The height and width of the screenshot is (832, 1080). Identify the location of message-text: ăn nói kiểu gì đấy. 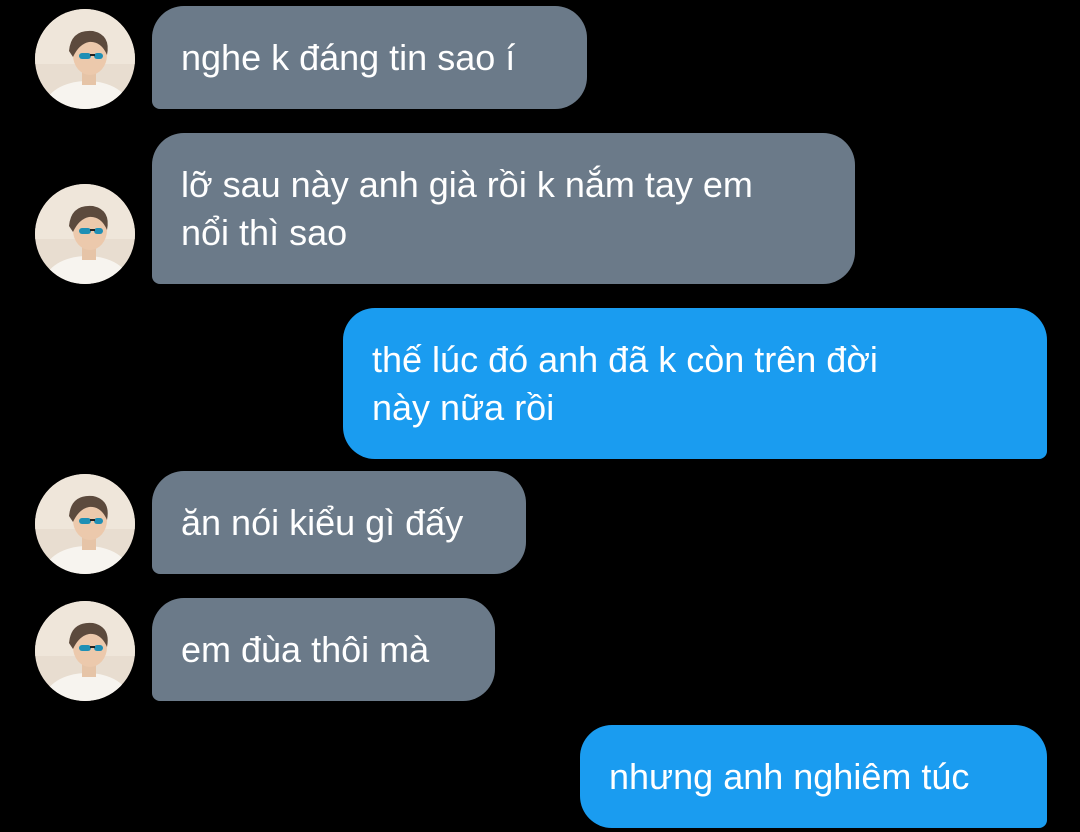
(322, 522).